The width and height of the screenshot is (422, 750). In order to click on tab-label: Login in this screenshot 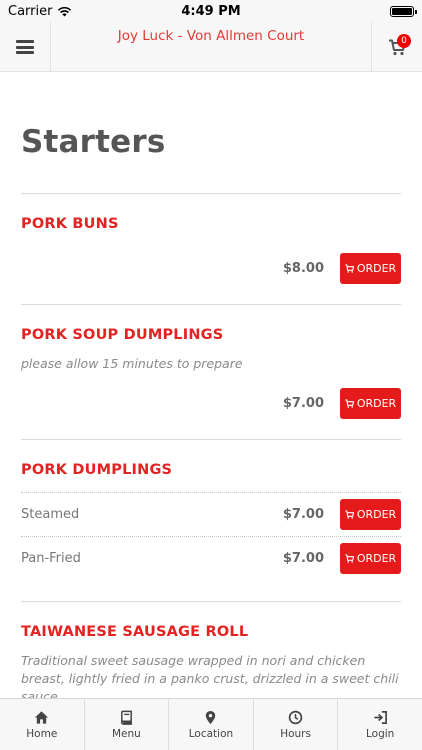, I will do `click(380, 733)`.